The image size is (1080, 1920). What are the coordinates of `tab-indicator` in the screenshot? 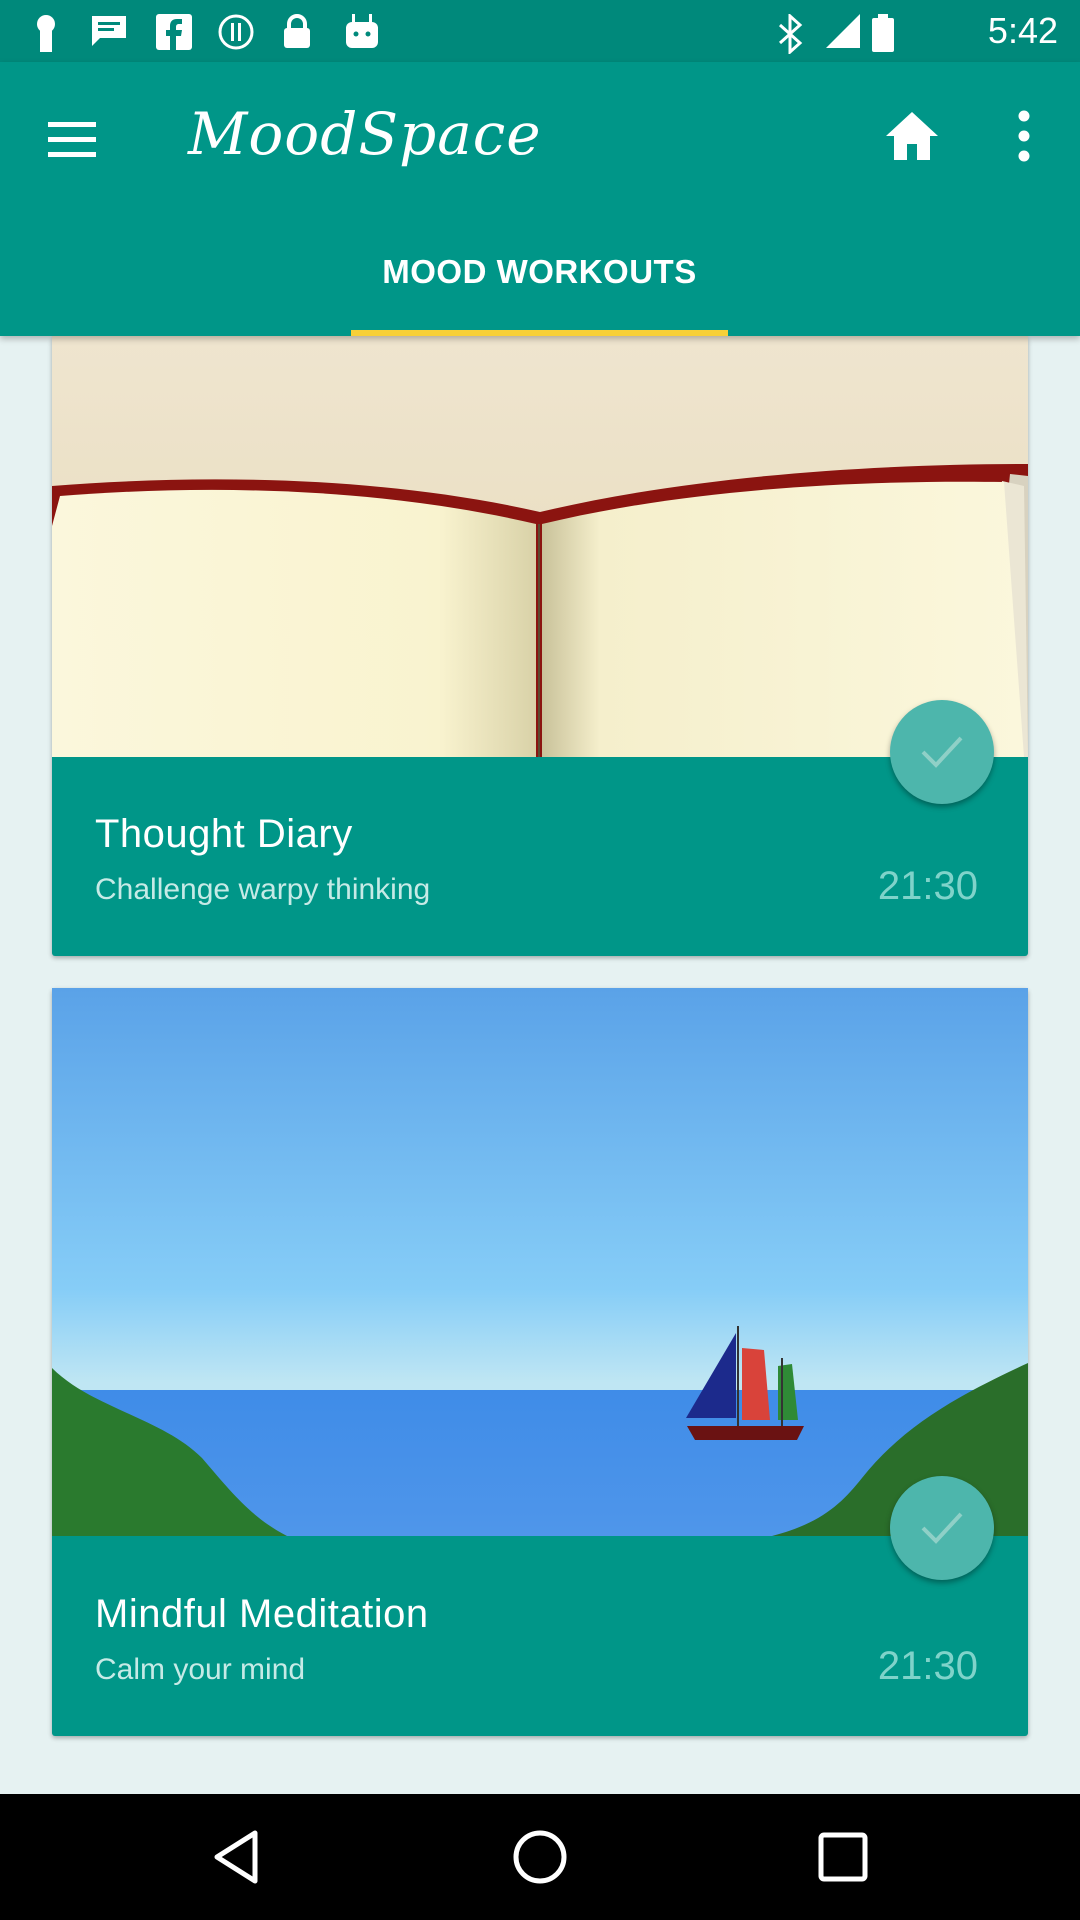 It's located at (539, 333).